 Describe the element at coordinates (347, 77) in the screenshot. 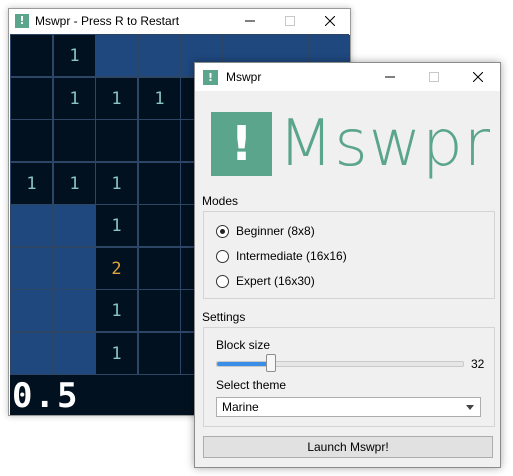

I see `launcher-titlebar: ! Mswpr` at that location.